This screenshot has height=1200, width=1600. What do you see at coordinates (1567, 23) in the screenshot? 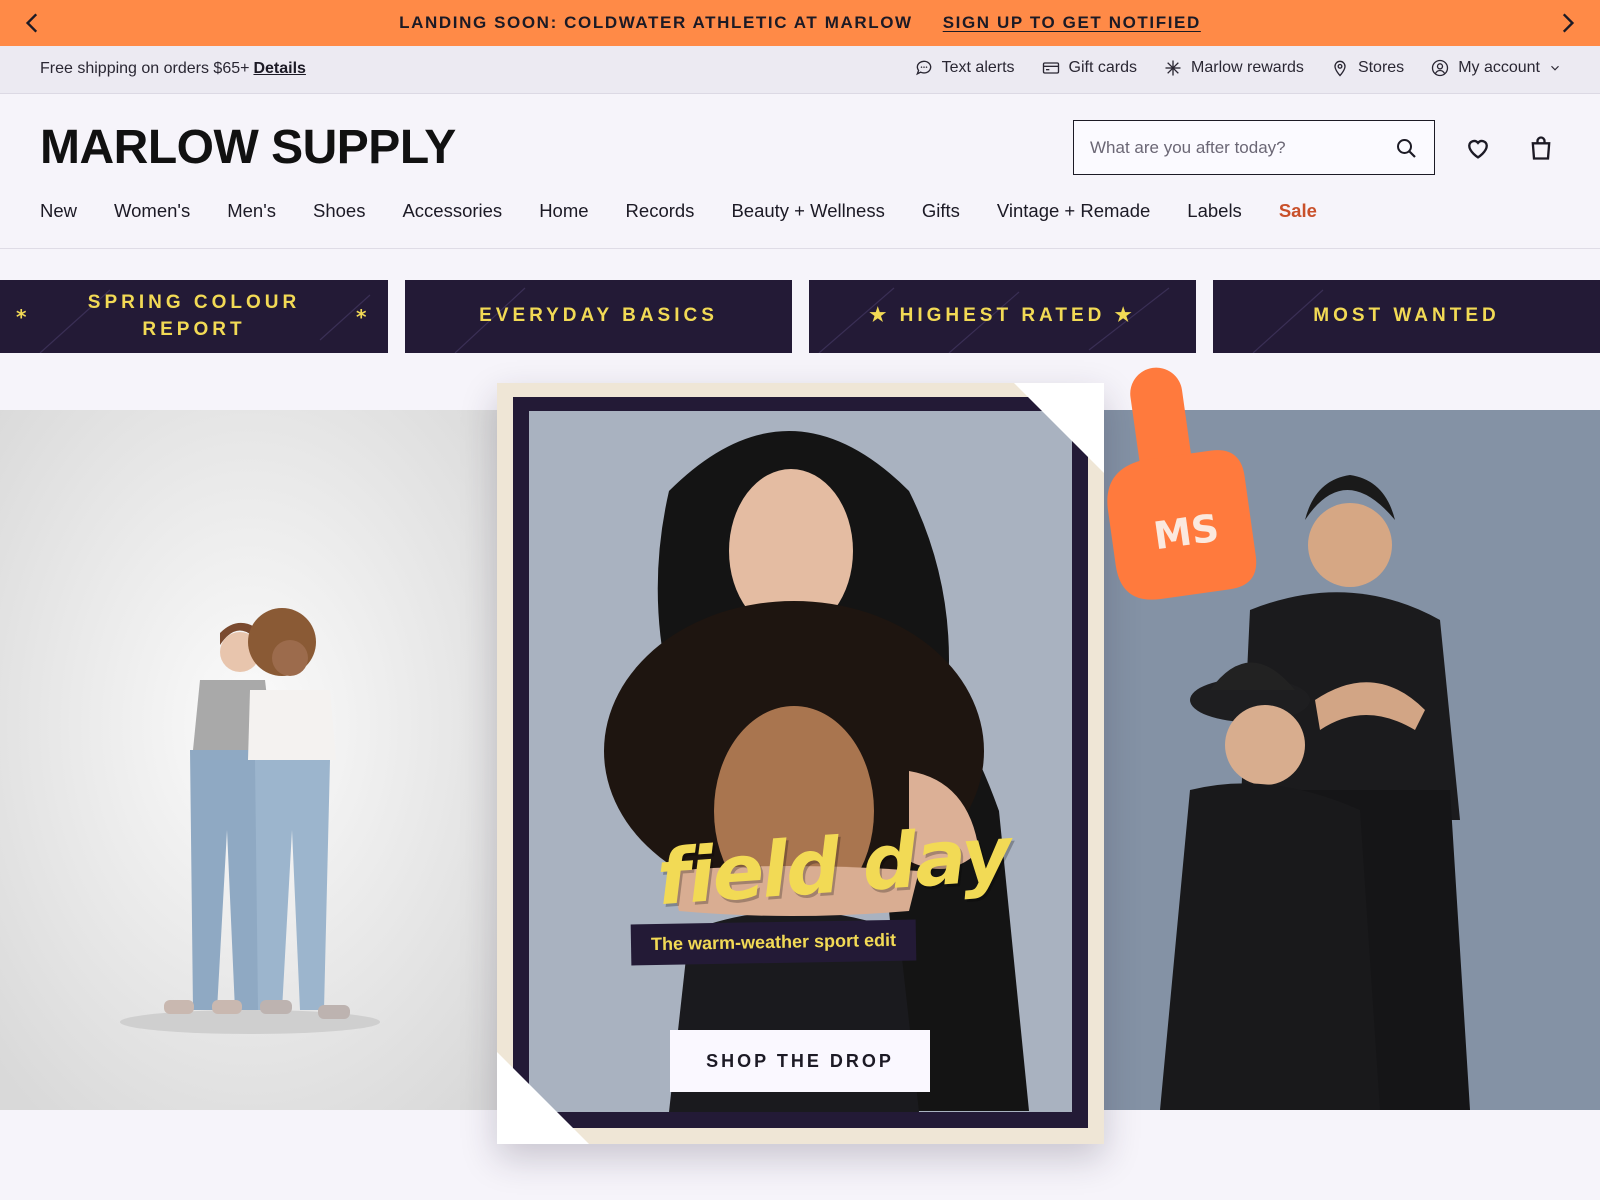
I see `chevron-right-icon` at bounding box center [1567, 23].